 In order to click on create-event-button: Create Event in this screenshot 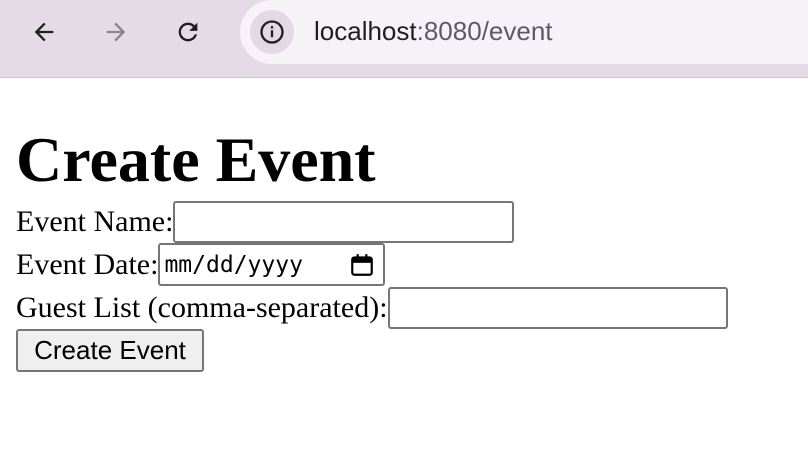, I will do `click(110, 350)`.